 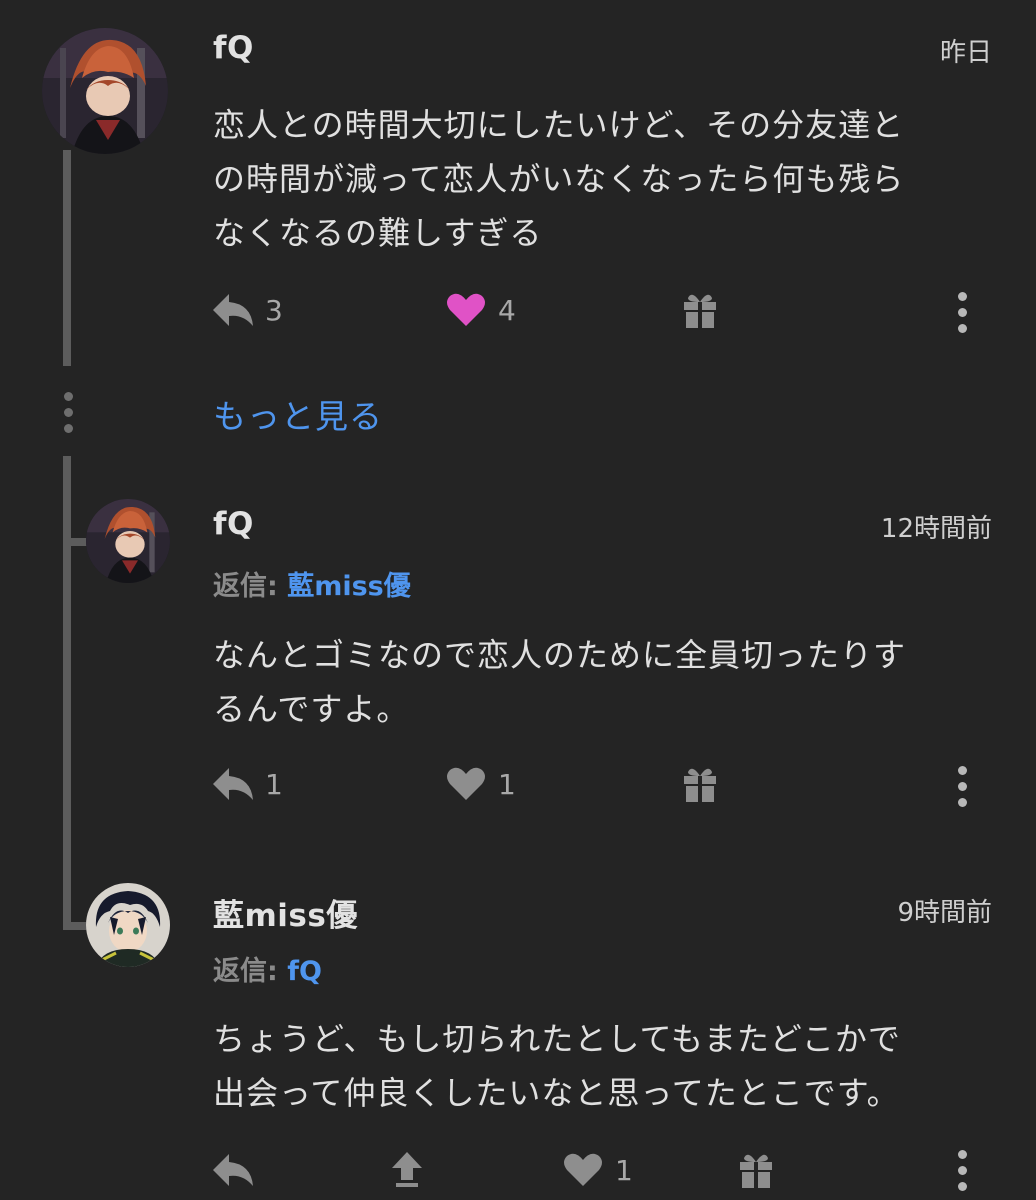 I want to click on reply-button: 3, so click(x=248, y=310).